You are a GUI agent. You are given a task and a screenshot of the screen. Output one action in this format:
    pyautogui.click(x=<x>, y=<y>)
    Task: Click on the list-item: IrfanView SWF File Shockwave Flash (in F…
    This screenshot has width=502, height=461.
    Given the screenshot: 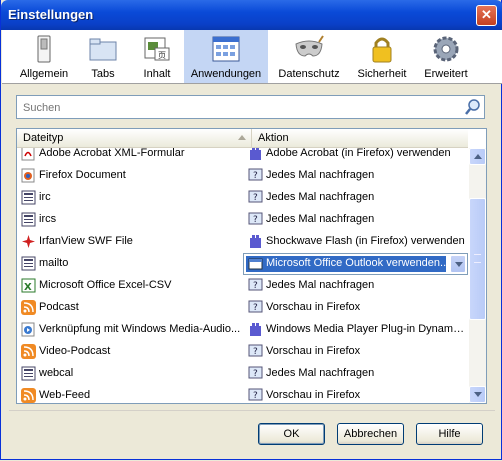 What is the action you would take?
    pyautogui.click(x=242, y=242)
    